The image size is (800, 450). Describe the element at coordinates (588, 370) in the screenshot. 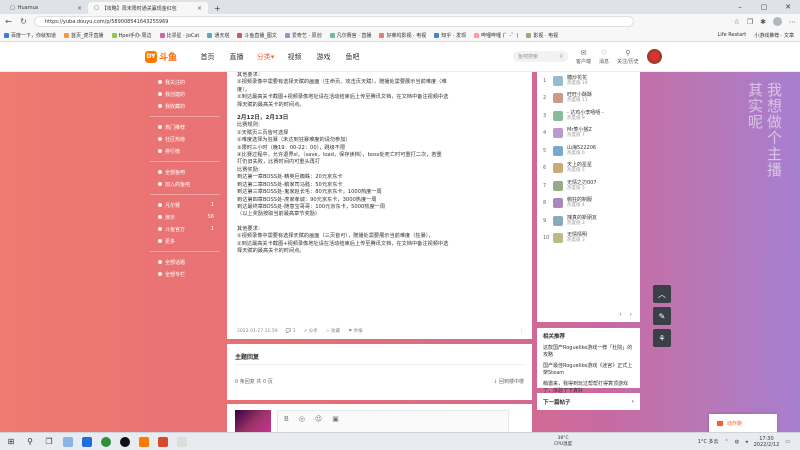

I see `recommend-item: 国产最佳Roguelike游戏《迷宫》正式上架Steam` at that location.